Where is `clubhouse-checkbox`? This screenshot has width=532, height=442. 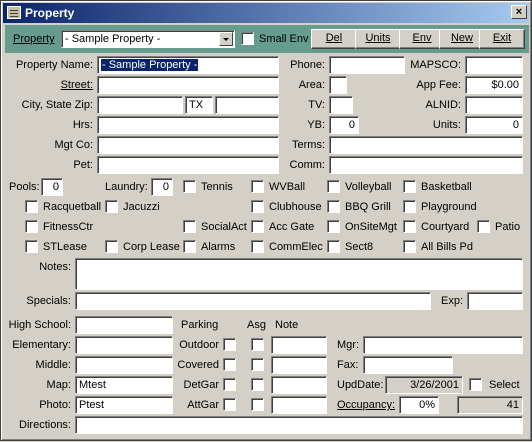 clubhouse-checkbox is located at coordinates (257, 206).